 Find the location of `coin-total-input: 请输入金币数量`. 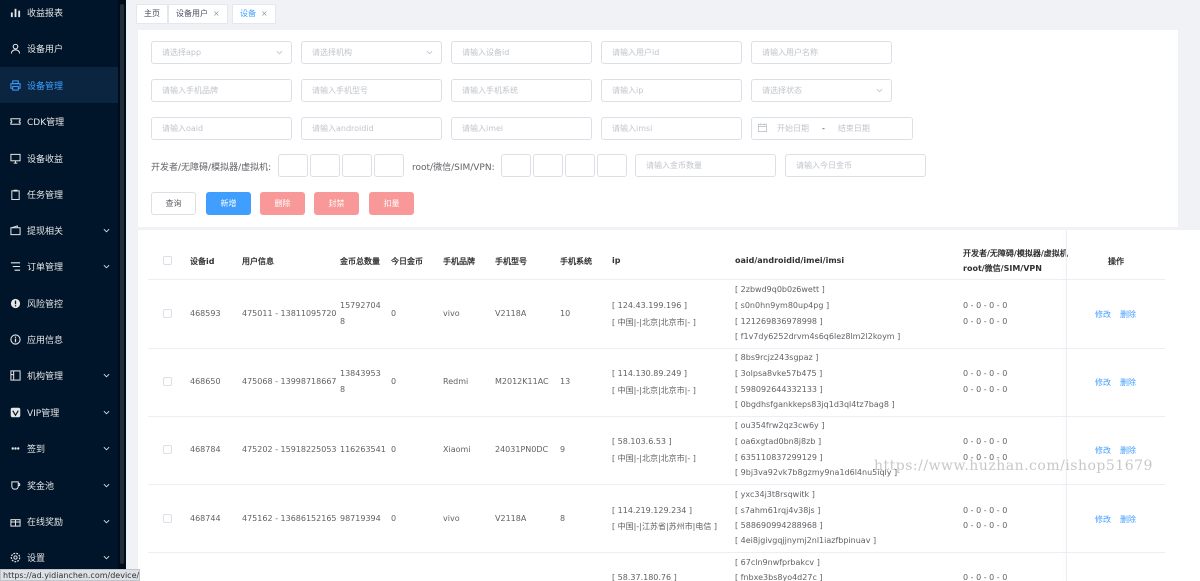

coin-total-input: 请输入金币数量 is located at coordinates (705, 165).